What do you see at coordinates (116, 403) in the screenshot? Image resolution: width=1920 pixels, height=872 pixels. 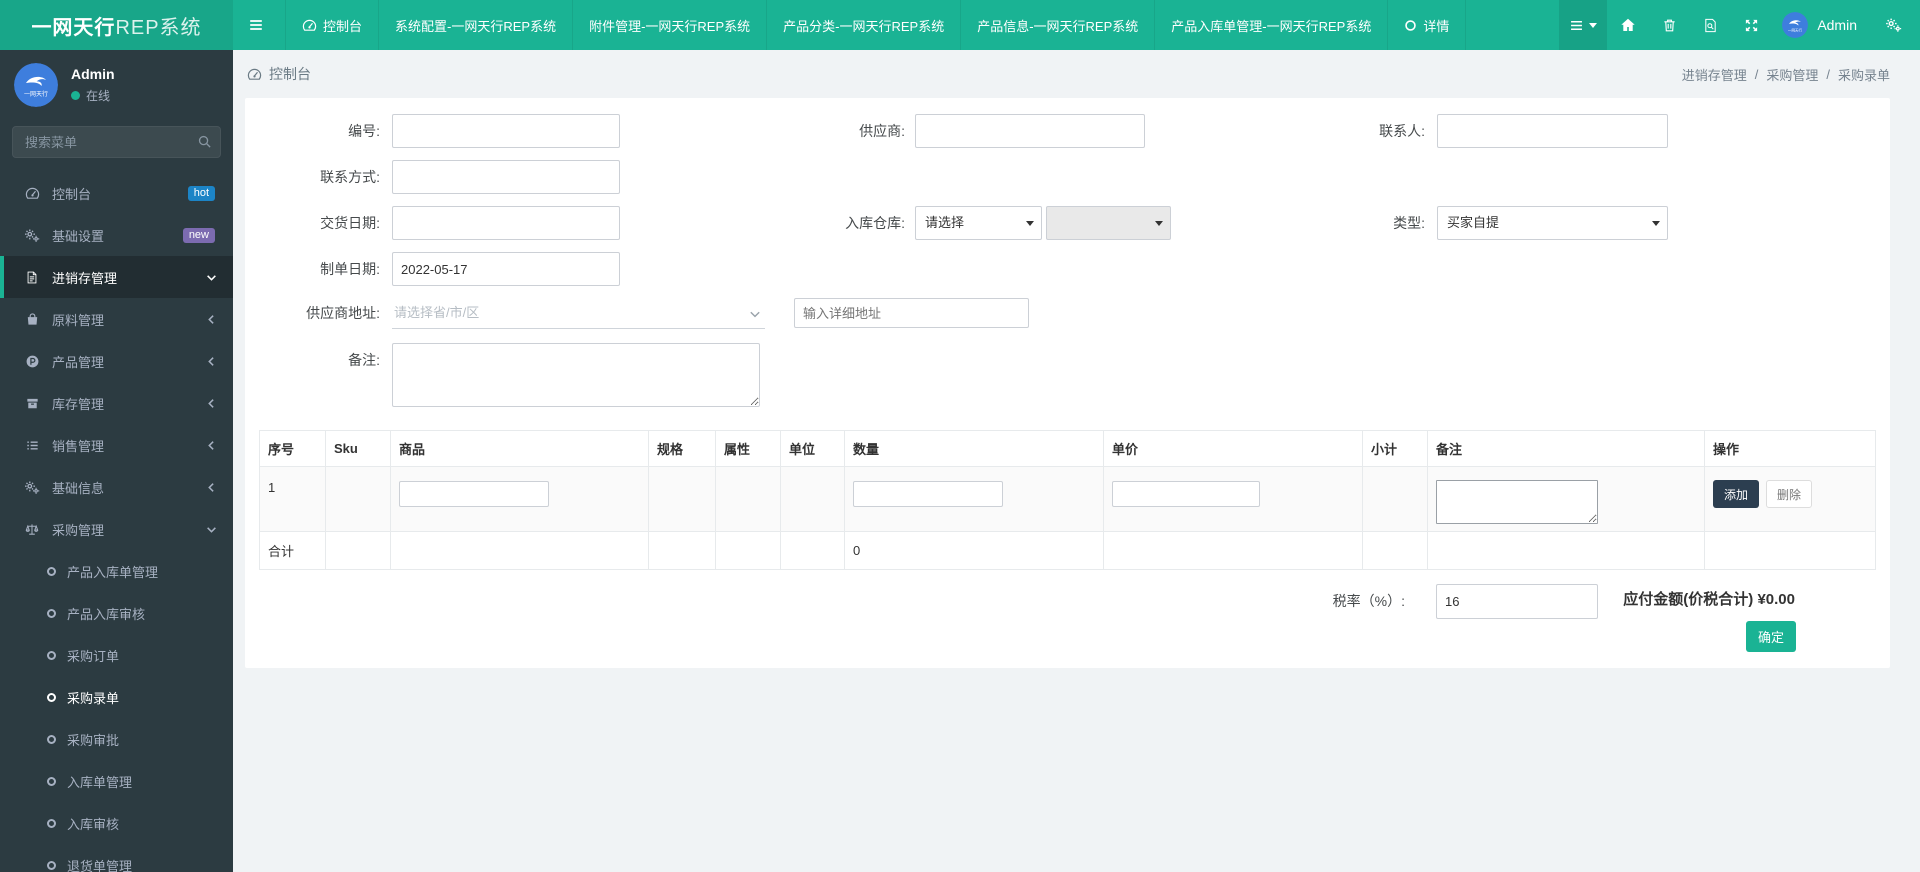 I see `sidebar-item-stock-mgmt: 库存管理` at bounding box center [116, 403].